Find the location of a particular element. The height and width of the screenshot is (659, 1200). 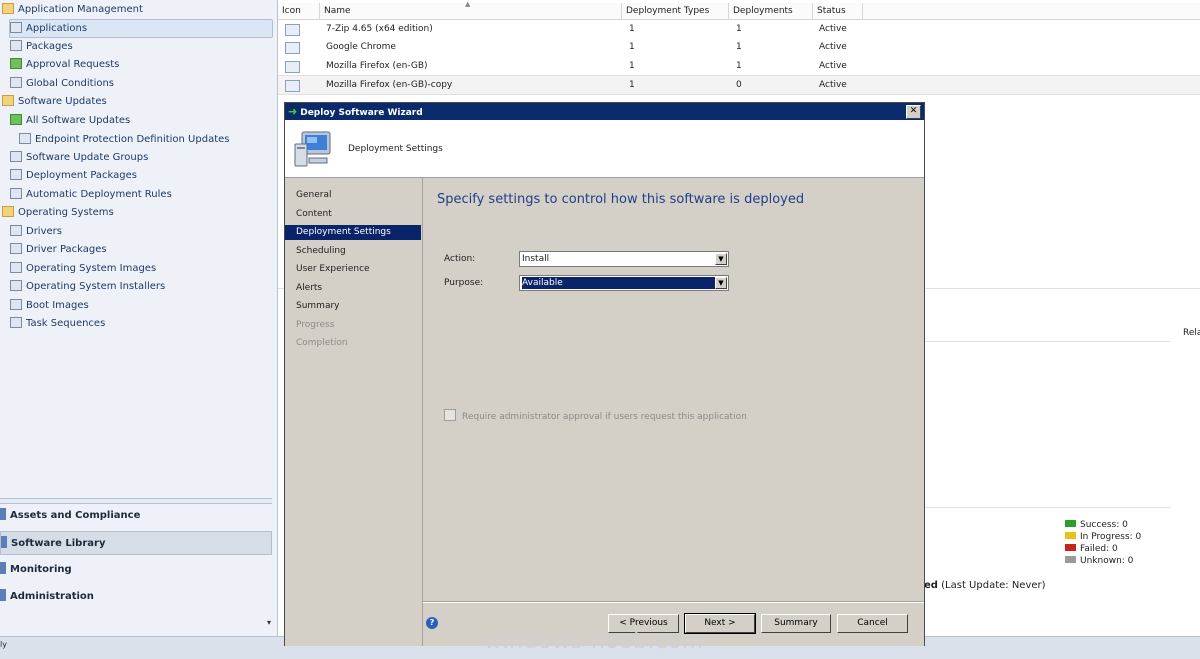

tree-item-applications: Applications is located at coordinates (141, 28).